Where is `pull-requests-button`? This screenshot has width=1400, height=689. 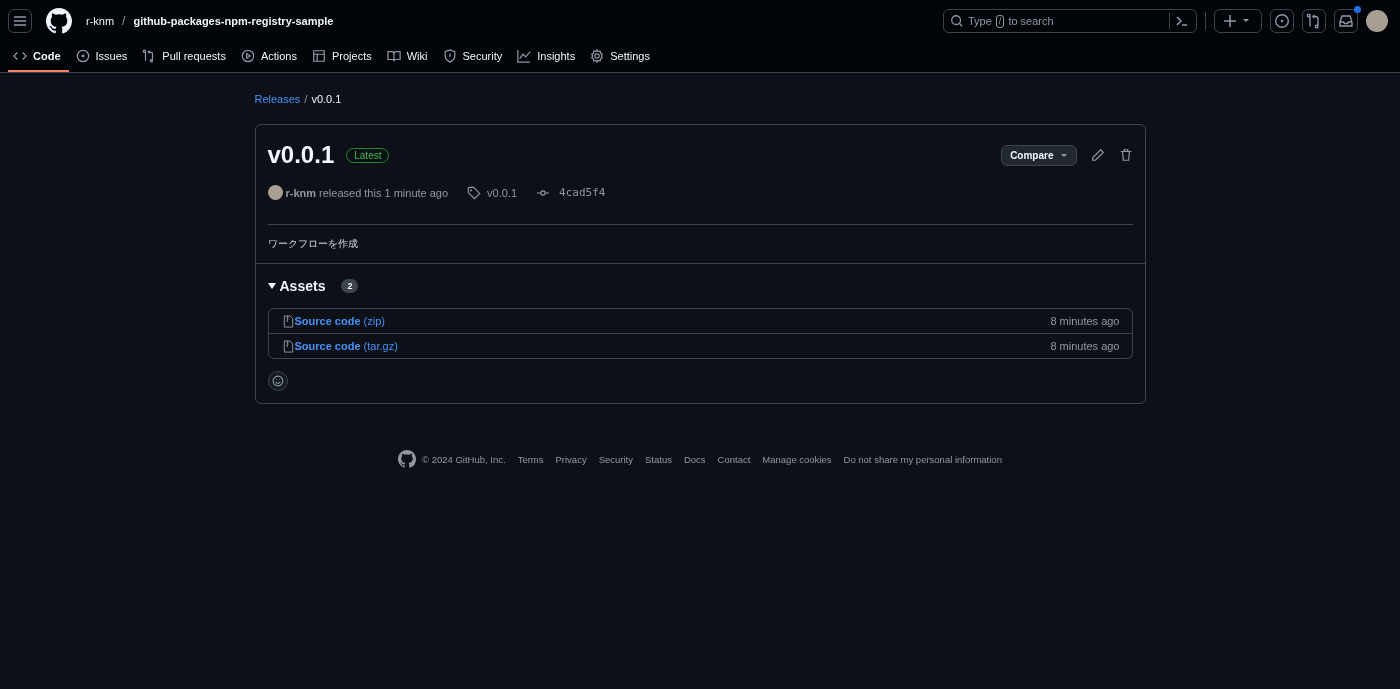 pull-requests-button is located at coordinates (1314, 21).